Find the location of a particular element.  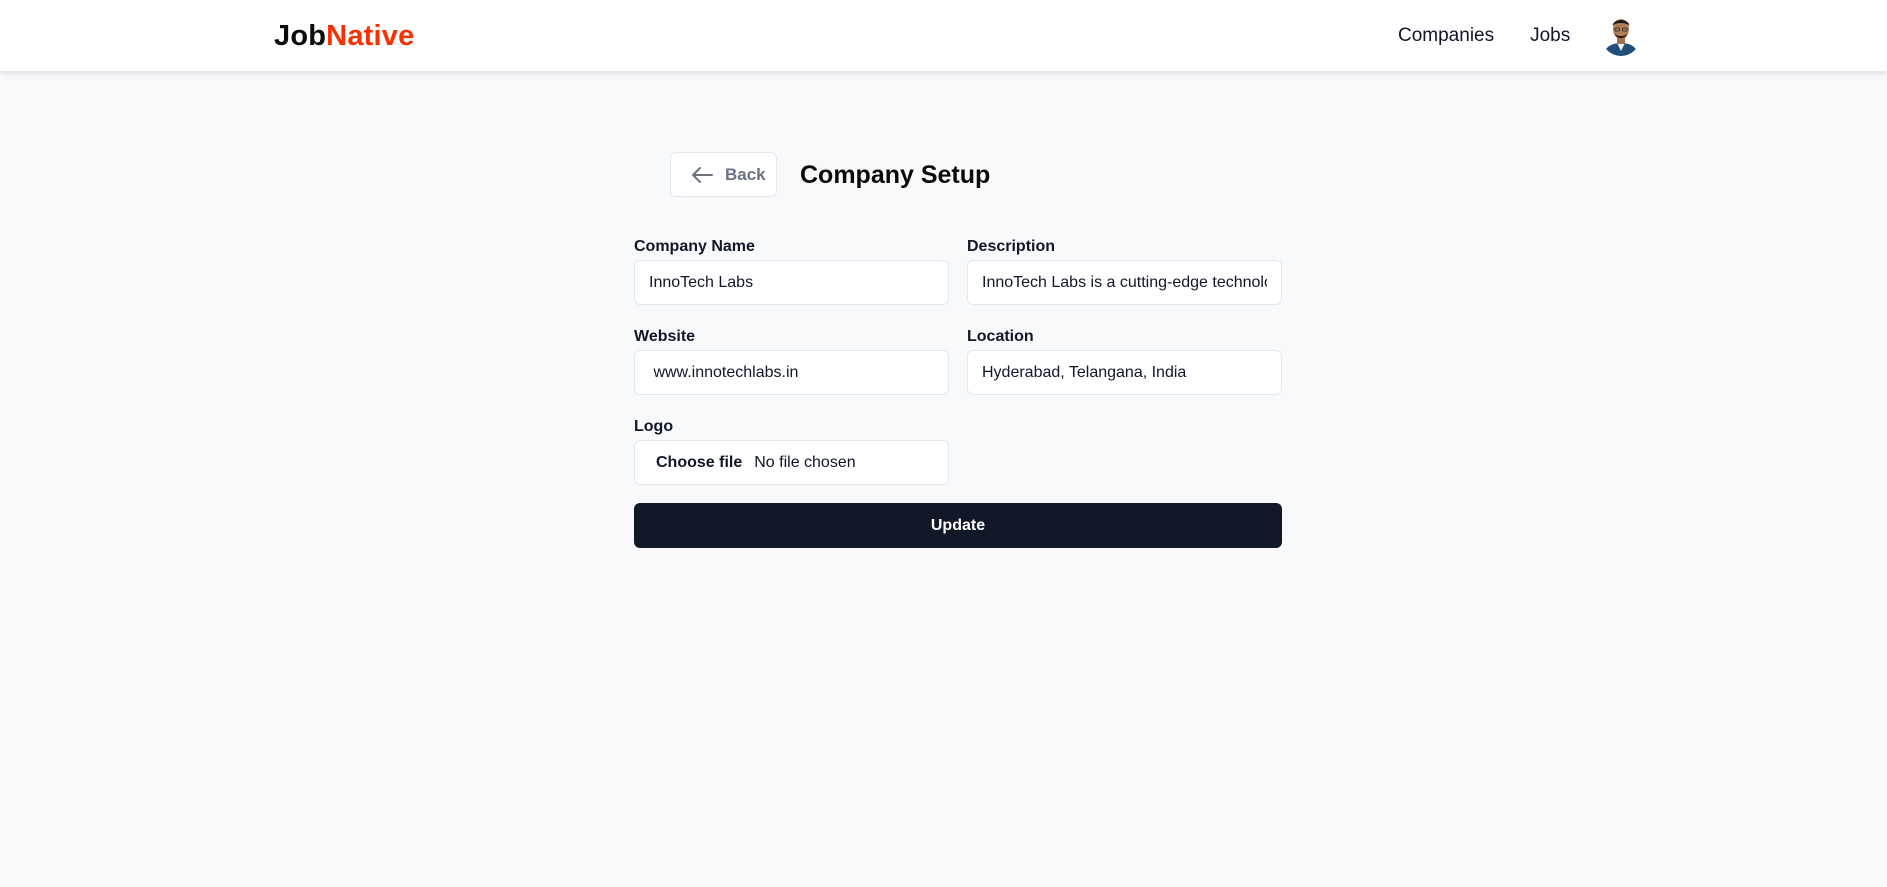

update-button: Update is located at coordinates (958, 525).